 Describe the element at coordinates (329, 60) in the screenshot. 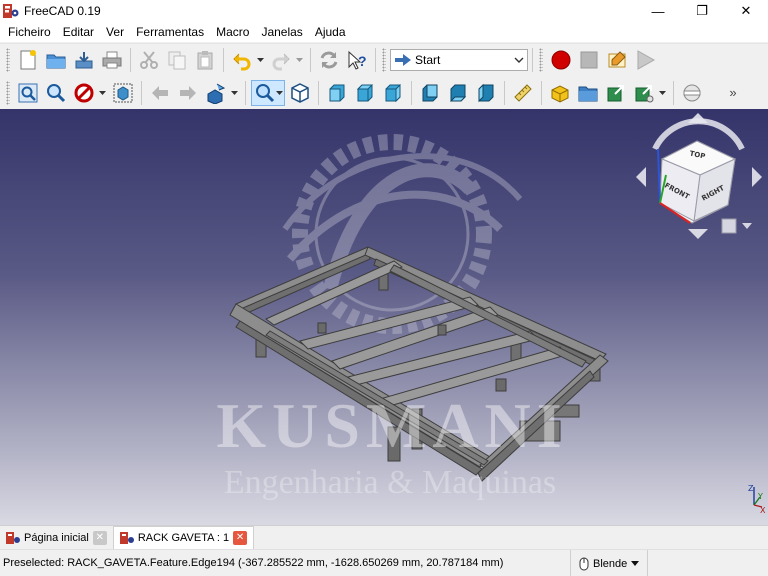

I see `refresh-icon` at that location.